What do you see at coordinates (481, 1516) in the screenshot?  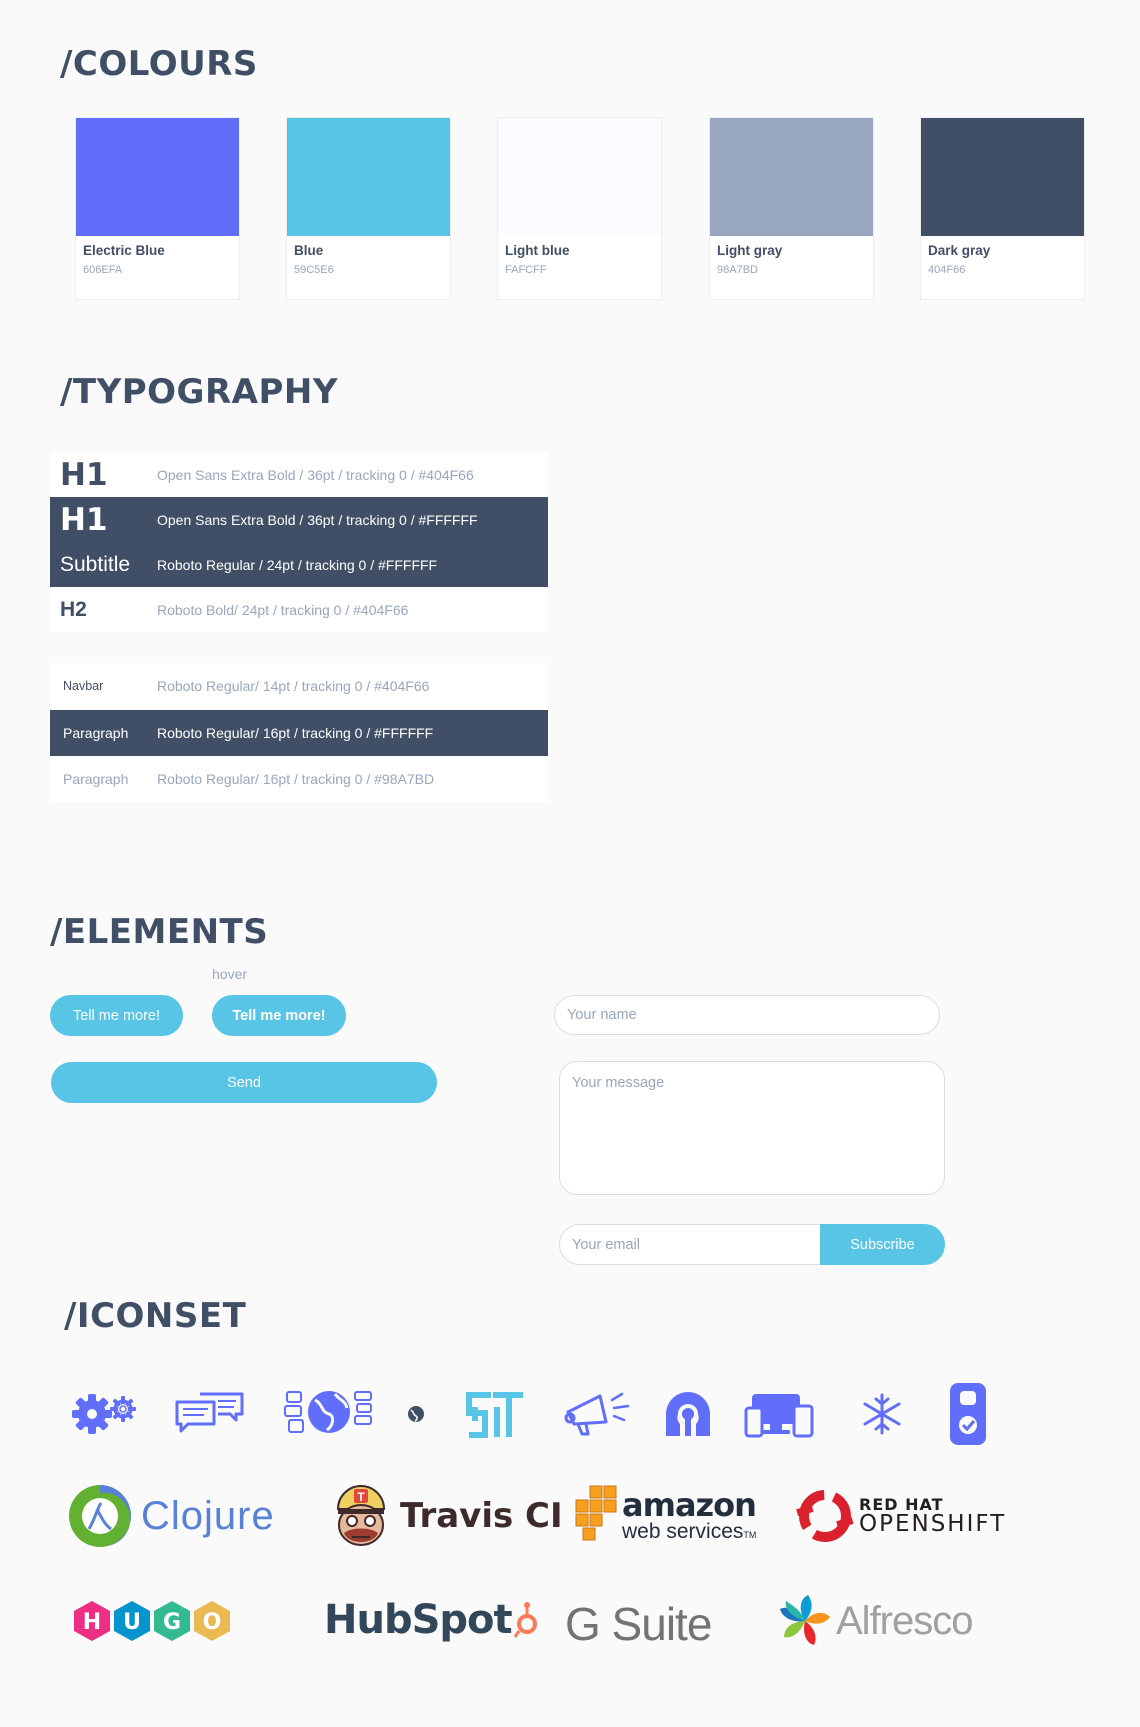 I see `travis-wordmark: Travis CI` at bounding box center [481, 1516].